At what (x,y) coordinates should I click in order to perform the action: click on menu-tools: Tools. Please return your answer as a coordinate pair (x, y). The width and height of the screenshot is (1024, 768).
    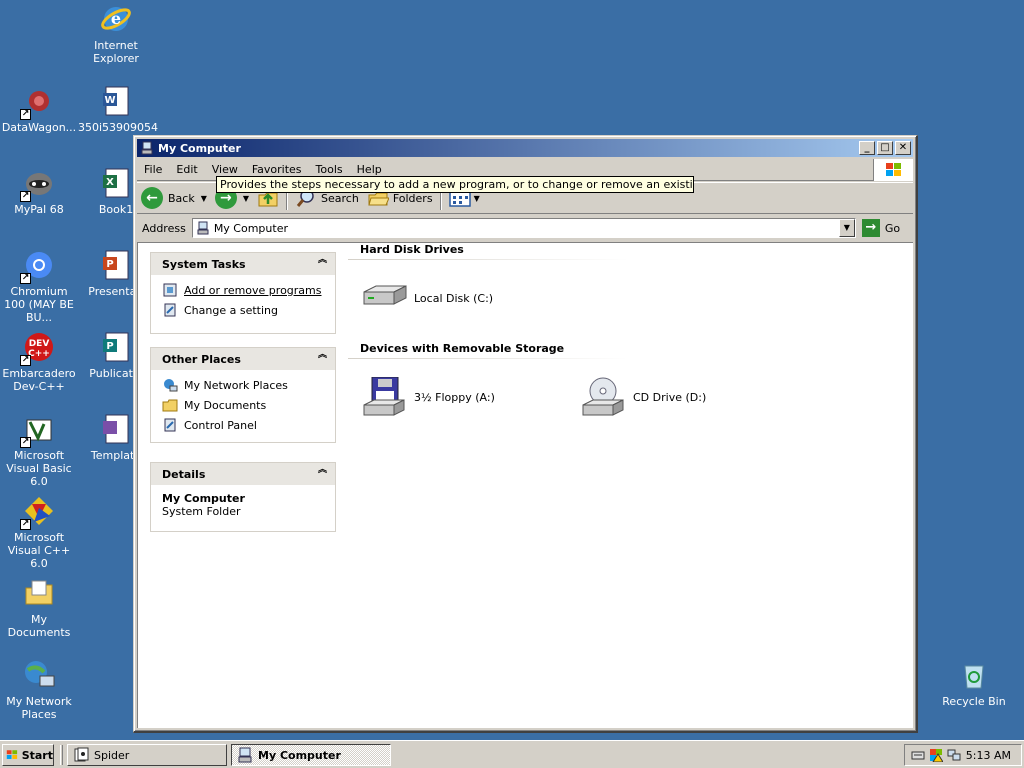
    Looking at the image, I should click on (329, 169).